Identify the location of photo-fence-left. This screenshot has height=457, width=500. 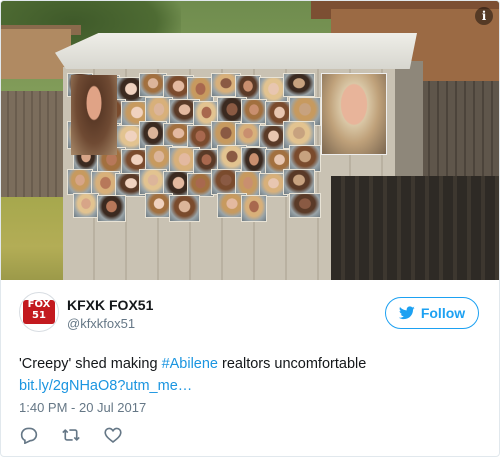
(32, 147).